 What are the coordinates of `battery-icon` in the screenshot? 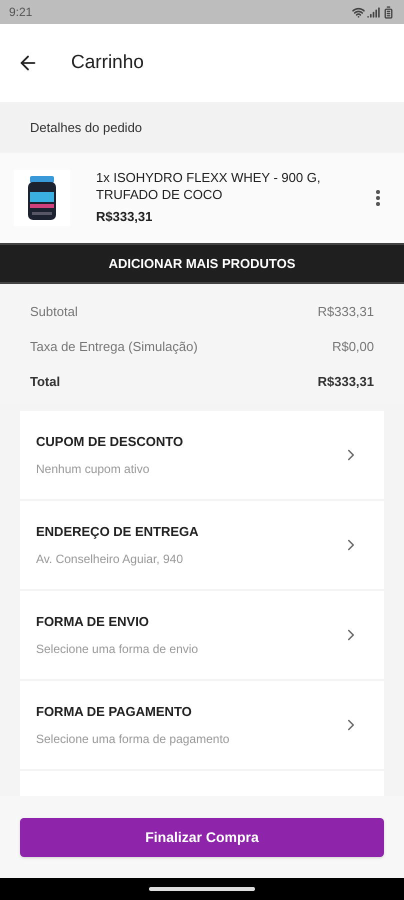 It's located at (388, 12).